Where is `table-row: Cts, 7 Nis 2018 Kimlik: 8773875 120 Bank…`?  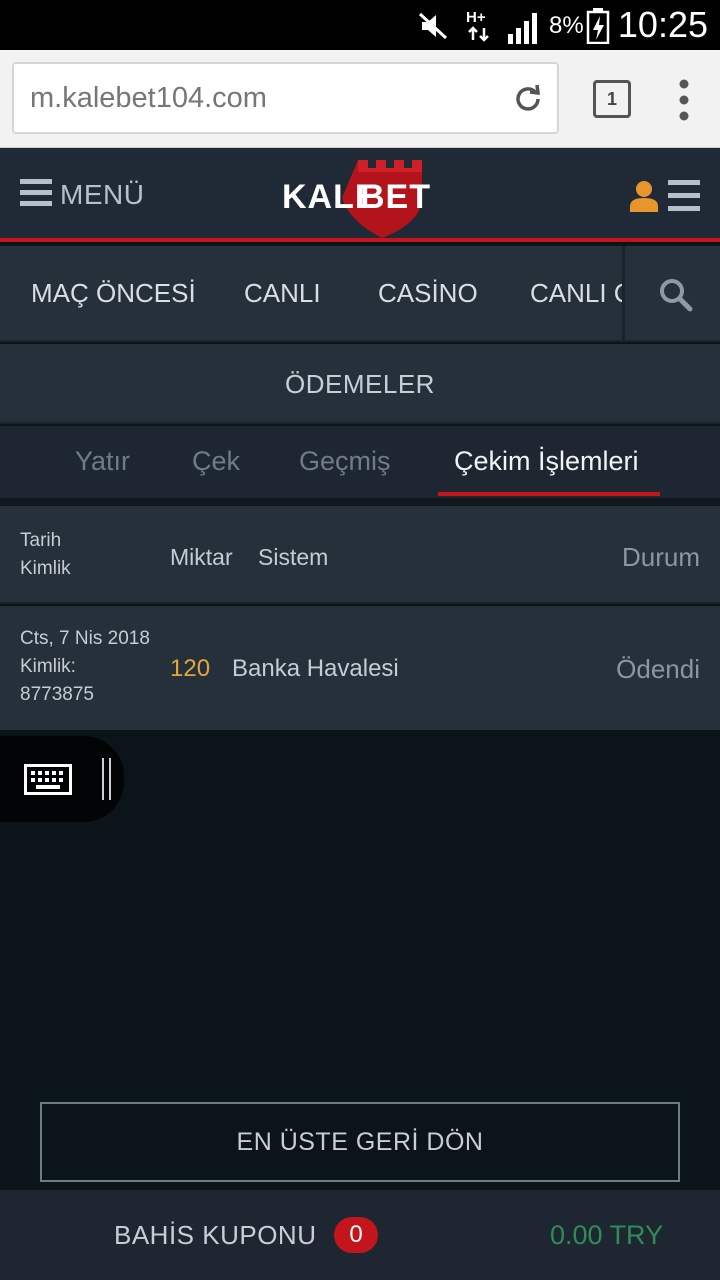 table-row: Cts, 7 Nis 2018 Kimlik: 8773875 120 Bank… is located at coordinates (360, 668).